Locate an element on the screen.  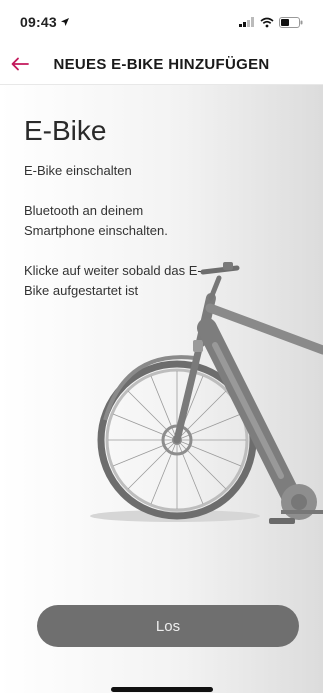
instruction-step-1: E-Bike einschalten is located at coordinates (78, 170).